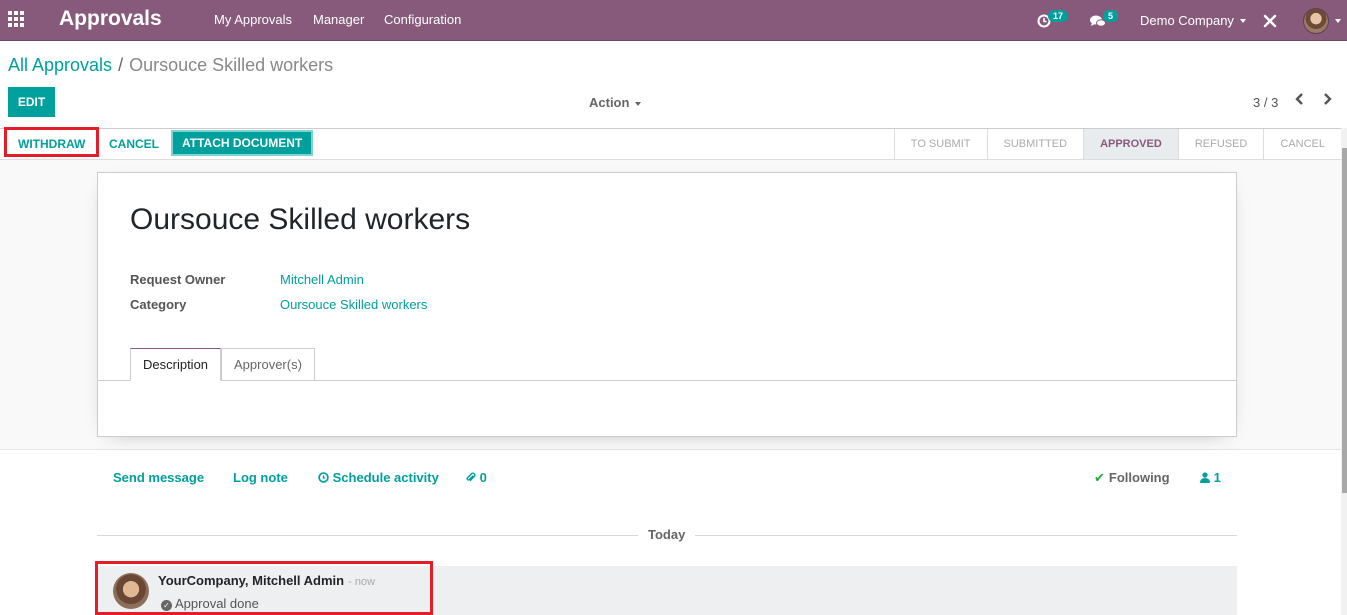  I want to click on pager-previous-button, so click(1300, 101).